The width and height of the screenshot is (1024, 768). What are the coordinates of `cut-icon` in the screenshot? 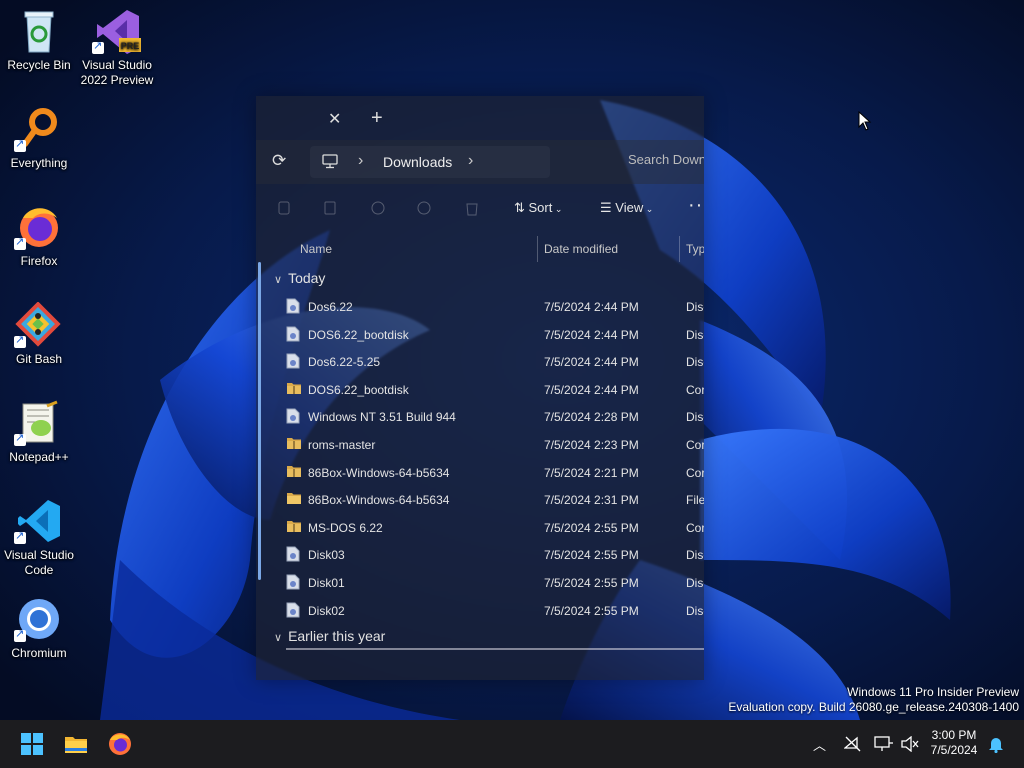 It's located at (284, 208).